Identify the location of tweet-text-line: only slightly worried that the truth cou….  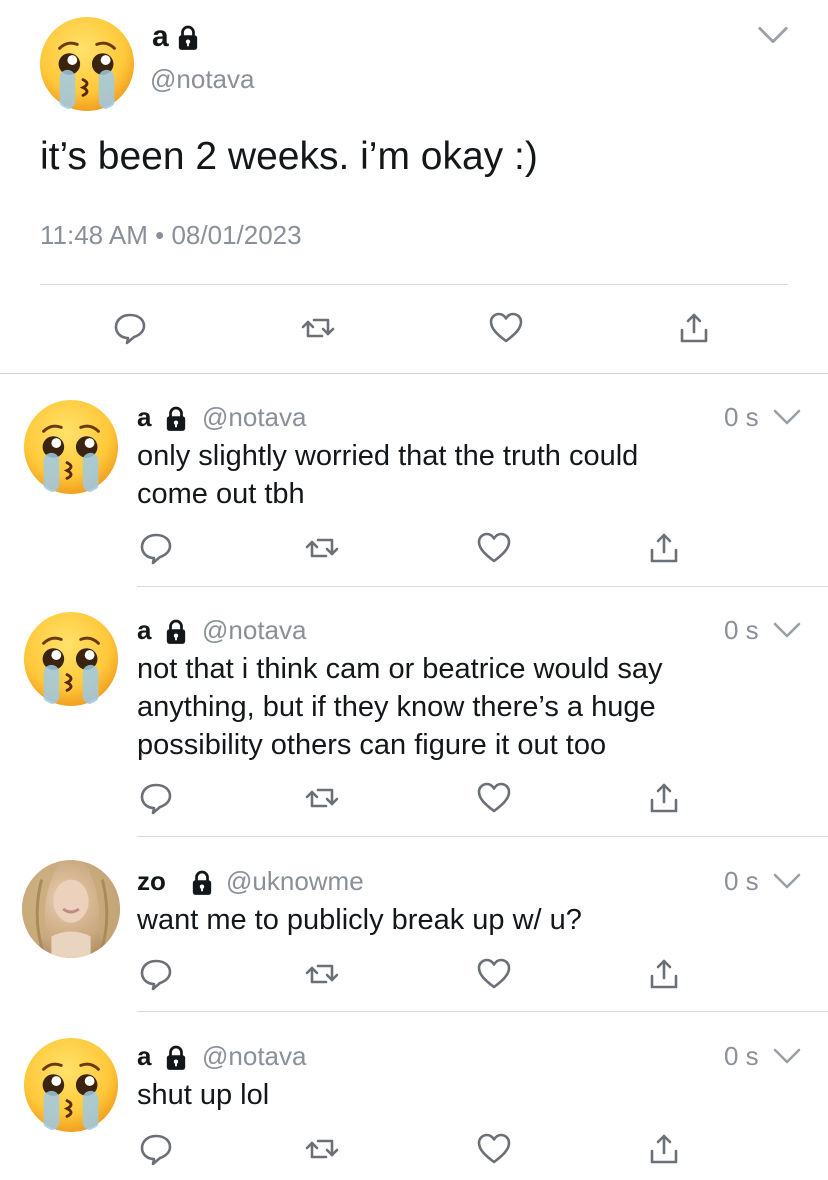
(388, 456).